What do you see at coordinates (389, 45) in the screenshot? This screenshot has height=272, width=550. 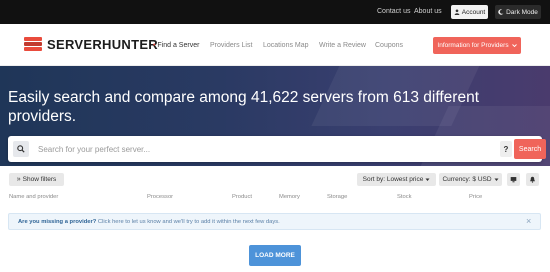 I see `nav-item-coupons: Coupons` at bounding box center [389, 45].